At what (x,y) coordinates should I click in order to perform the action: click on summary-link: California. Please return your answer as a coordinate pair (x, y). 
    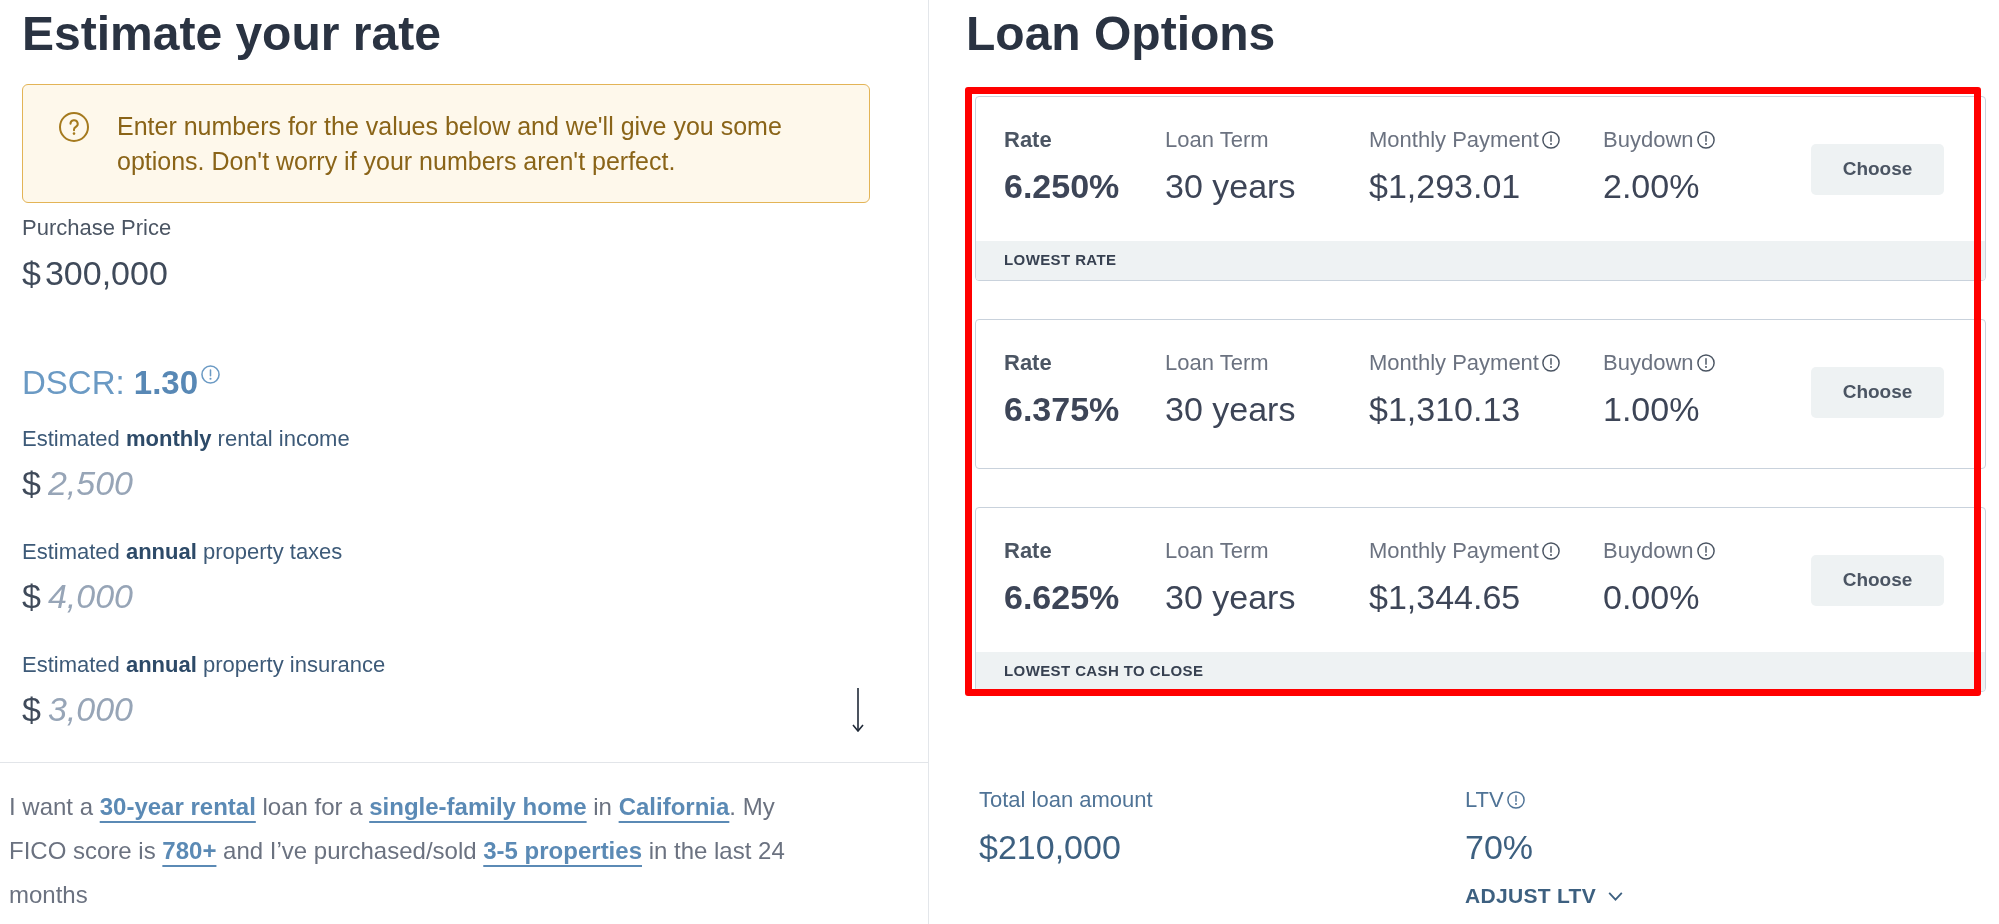
    Looking at the image, I should click on (674, 806).